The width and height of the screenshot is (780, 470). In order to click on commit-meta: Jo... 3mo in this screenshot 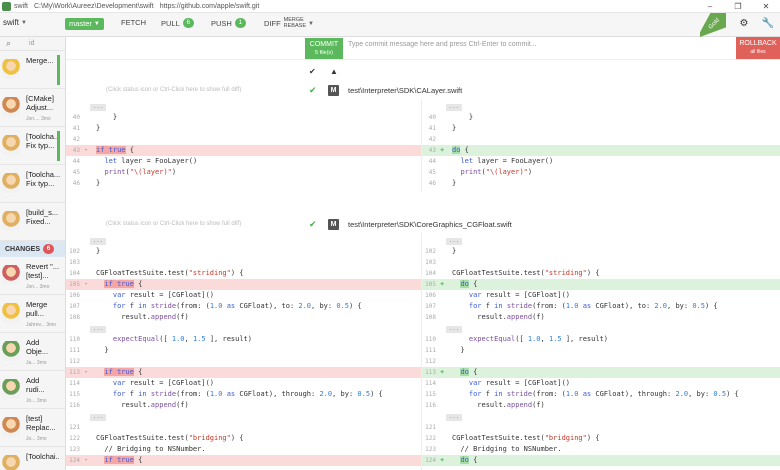, I will do `click(36, 439)`.